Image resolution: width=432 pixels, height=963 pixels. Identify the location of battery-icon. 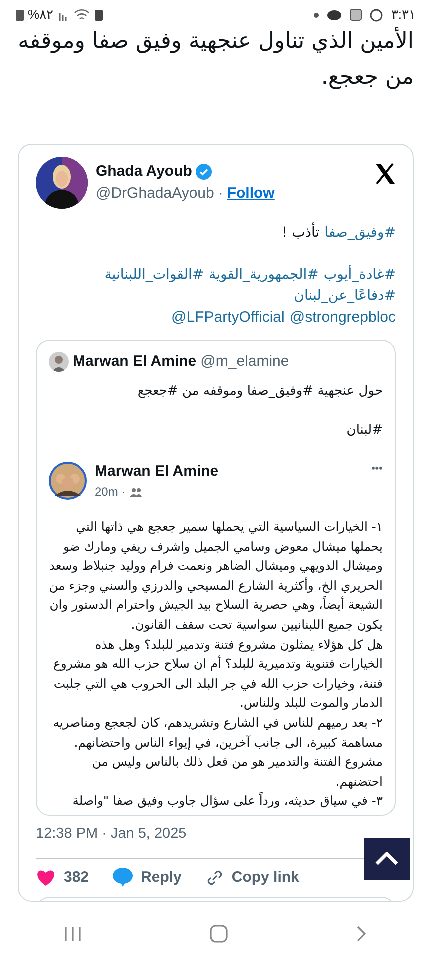
(20, 15).